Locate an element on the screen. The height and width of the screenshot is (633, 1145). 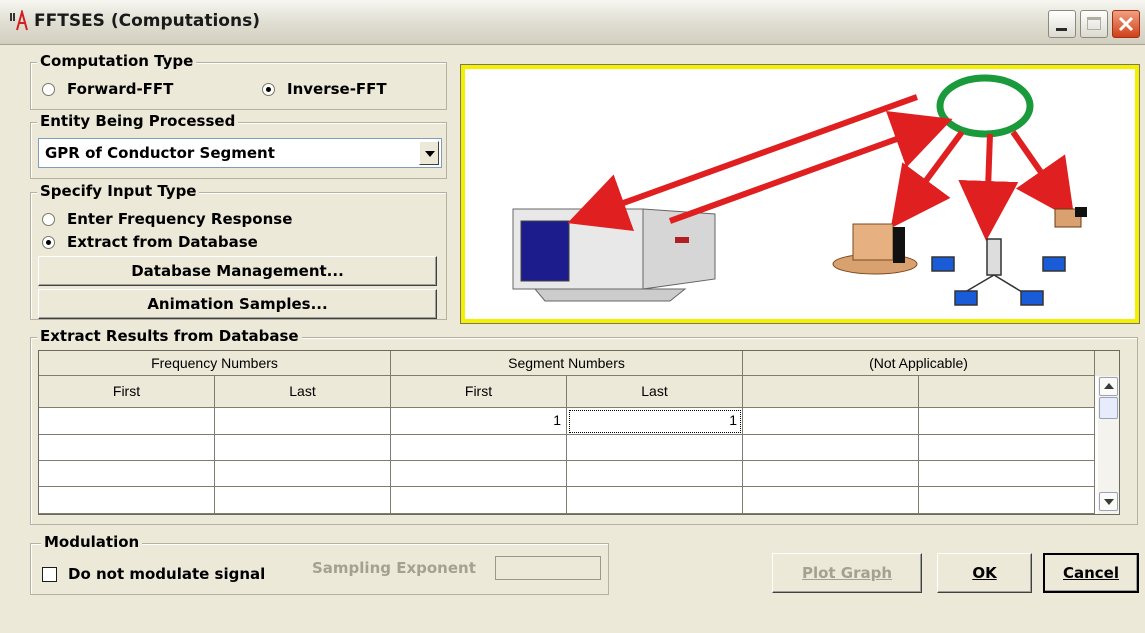
enter-frequency-label: Enter Frequency Response is located at coordinates (180, 219).